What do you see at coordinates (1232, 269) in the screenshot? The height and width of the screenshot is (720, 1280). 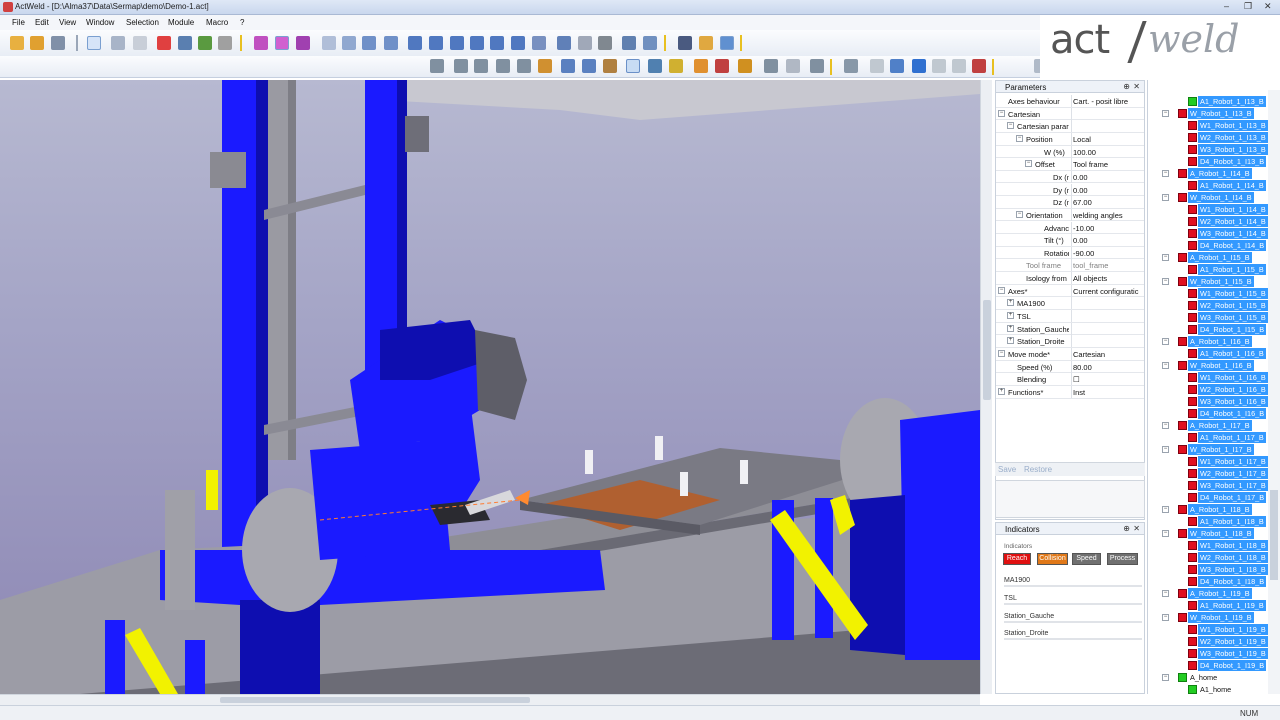 I see `tree-node-label: A1_Robot_1_I15_B` at bounding box center [1232, 269].